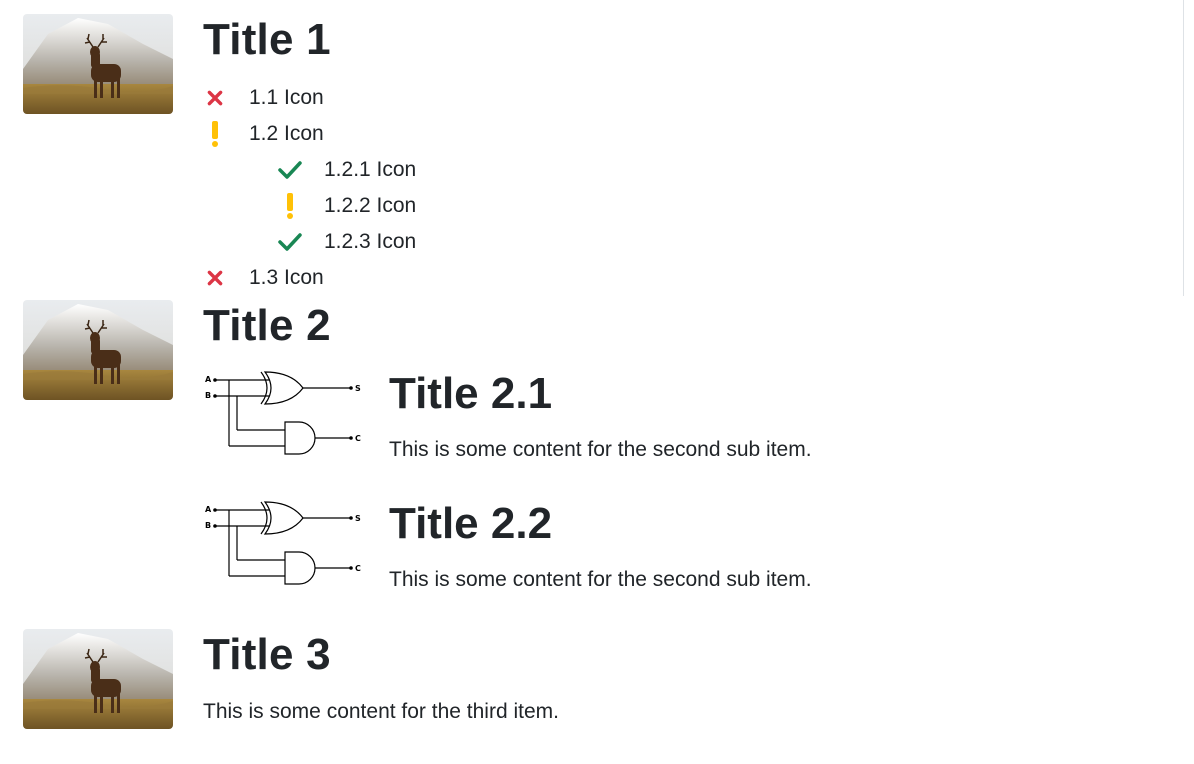  Describe the element at coordinates (286, 97) in the screenshot. I see `list-item-label: 1.1 Icon` at that location.